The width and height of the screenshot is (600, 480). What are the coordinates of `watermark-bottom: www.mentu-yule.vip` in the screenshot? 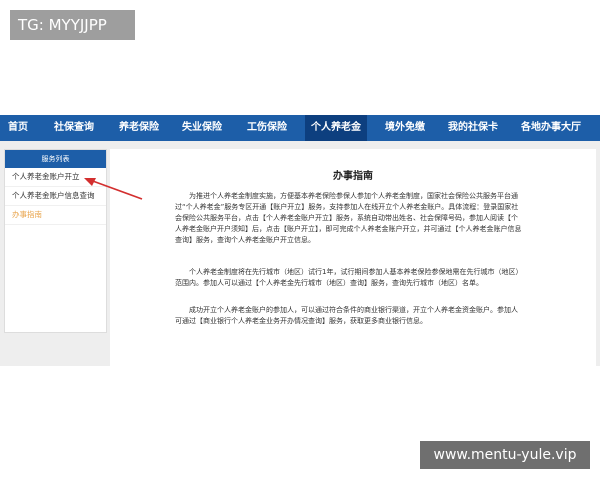 It's located at (505, 455).